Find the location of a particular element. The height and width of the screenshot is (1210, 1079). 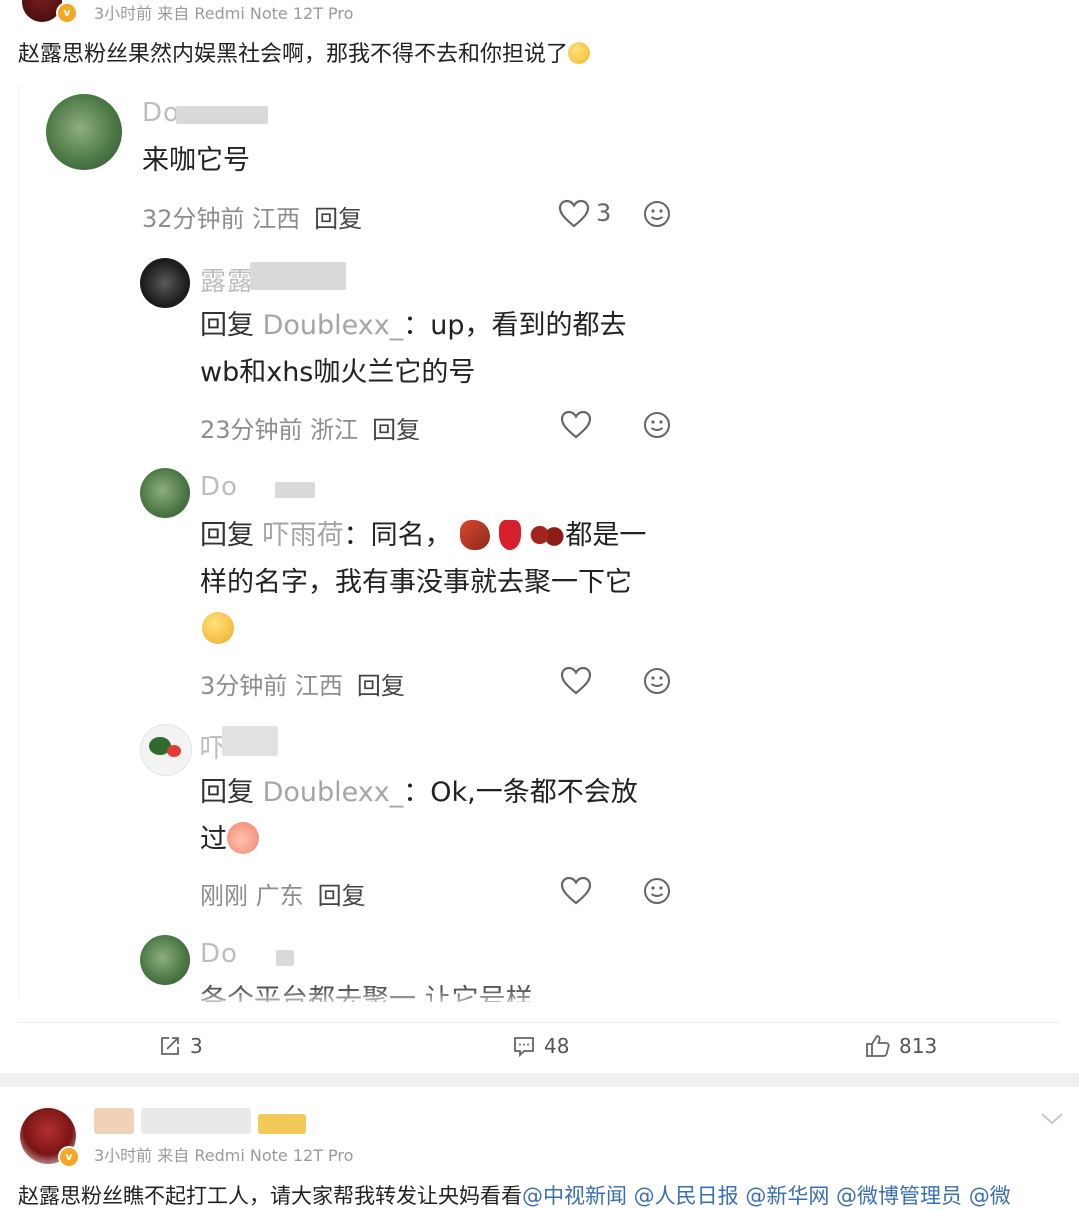

comment-text-line: 过 is located at coordinates (229, 840).